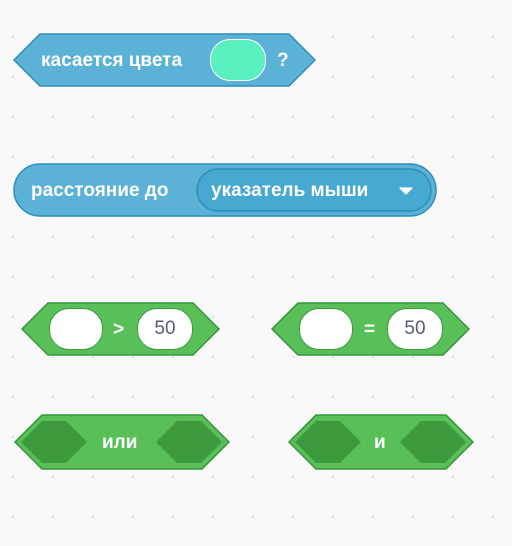 This screenshot has width=512, height=546. I want to click on or-label: или, so click(120, 442).